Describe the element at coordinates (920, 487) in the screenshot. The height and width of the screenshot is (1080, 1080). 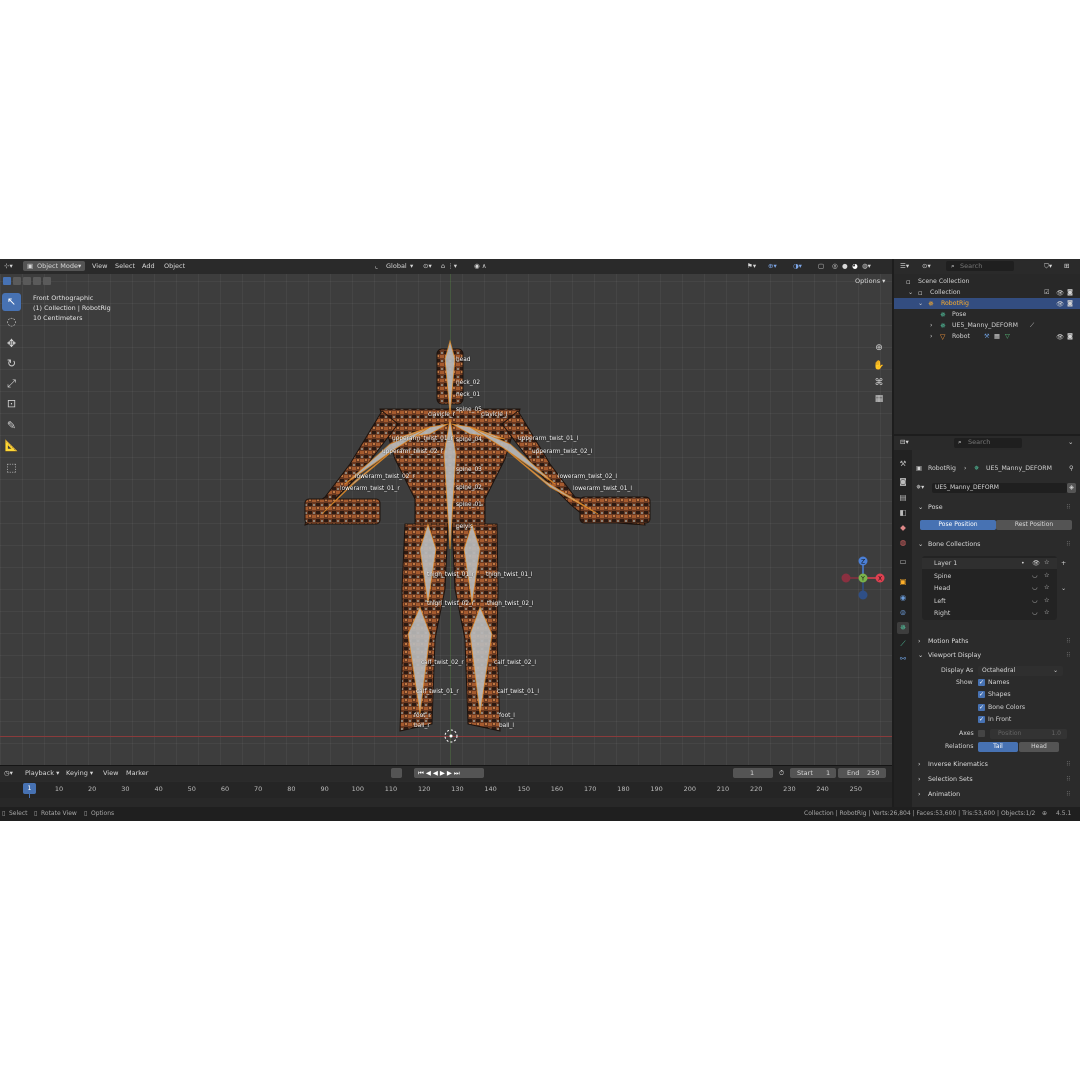
I see `datablock-browse-icon: ✵▾` at that location.